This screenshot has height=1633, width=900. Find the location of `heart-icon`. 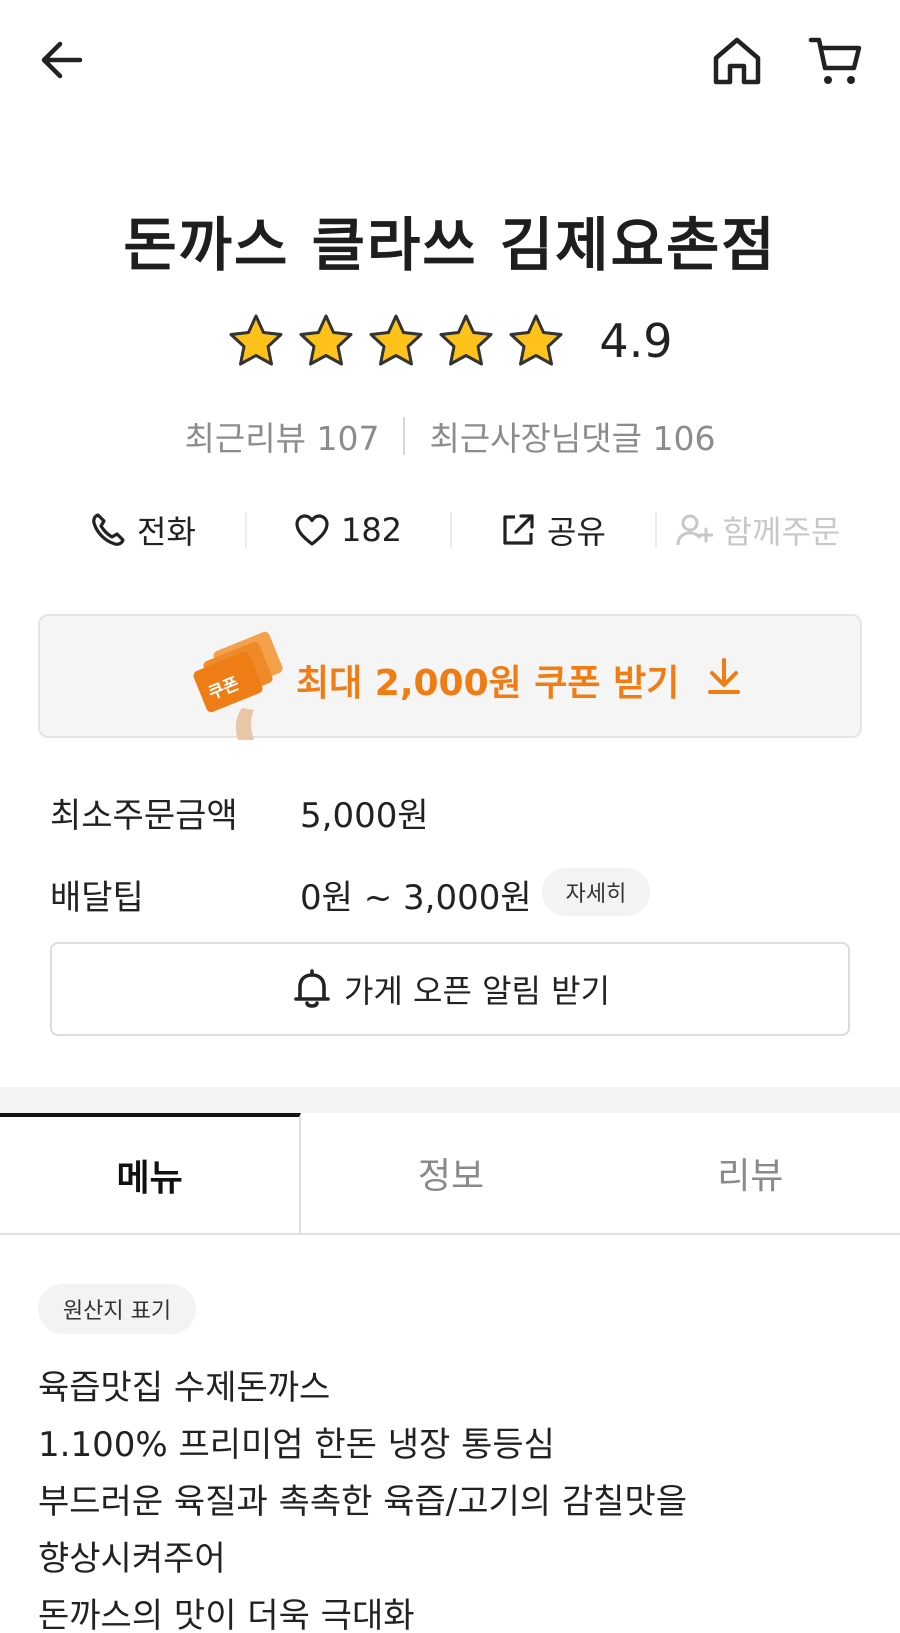

heart-icon is located at coordinates (312, 530).